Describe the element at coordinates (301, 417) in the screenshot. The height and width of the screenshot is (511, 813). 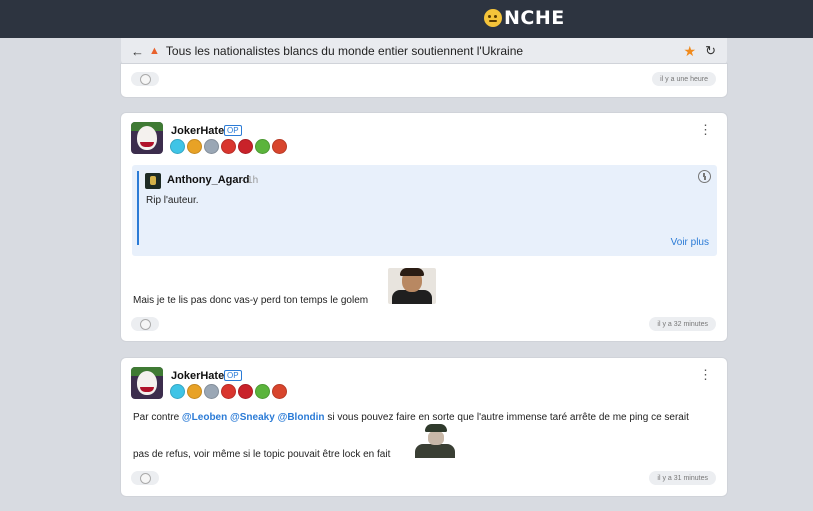
I see `mention-link: @Blondin` at that location.